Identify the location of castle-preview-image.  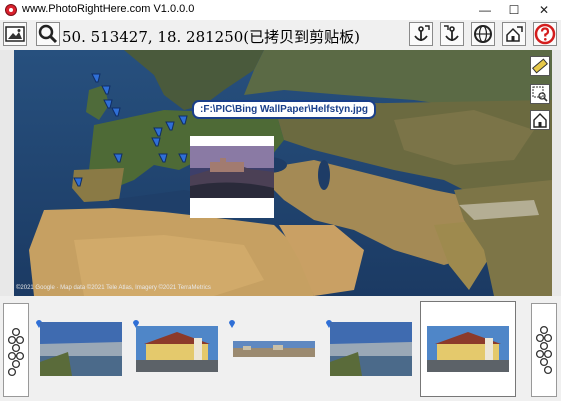
(232, 172).